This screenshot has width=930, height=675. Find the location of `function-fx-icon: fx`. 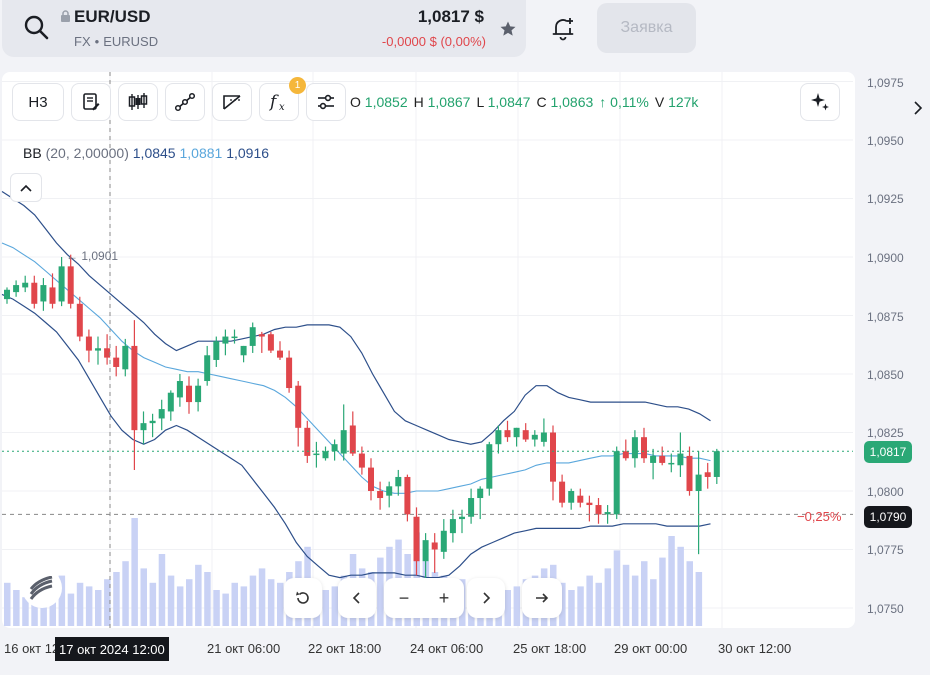

function-fx-icon: fx is located at coordinates (276, 102).